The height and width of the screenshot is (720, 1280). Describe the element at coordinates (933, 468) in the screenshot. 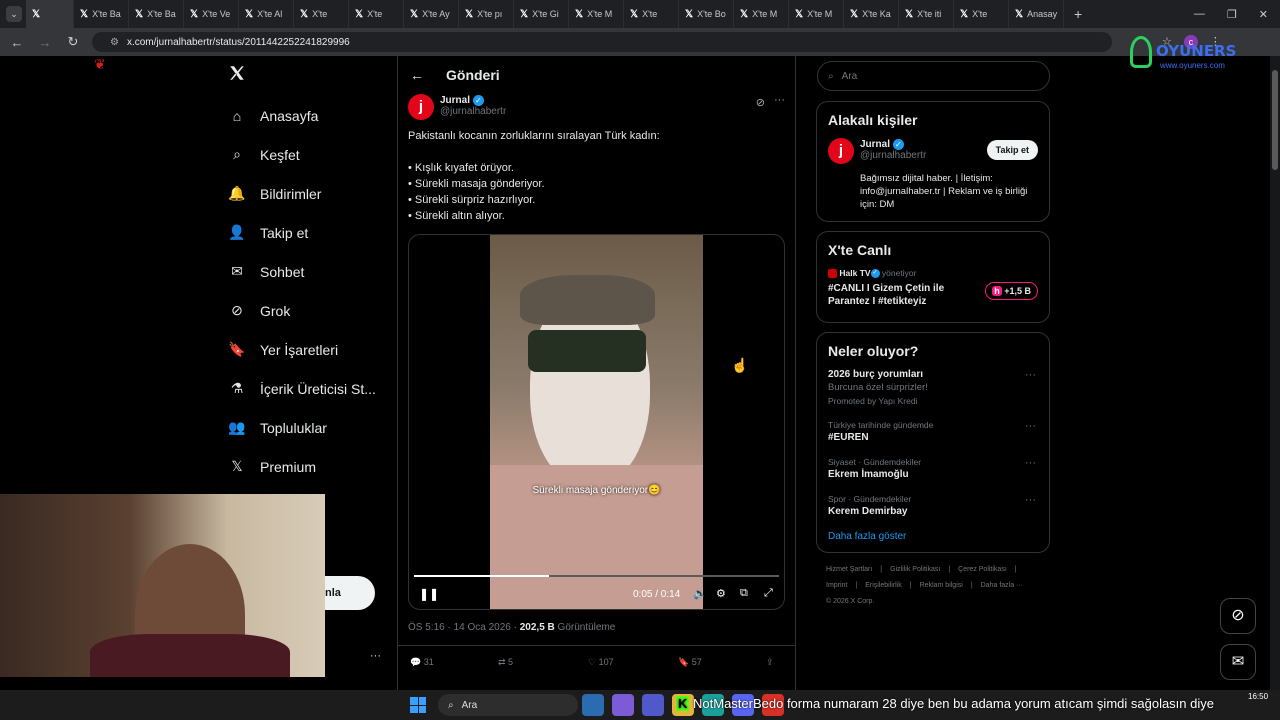

I see `trend-item: Siyaset · Gündemdekiler Ekrem İmamoğlu ···` at that location.